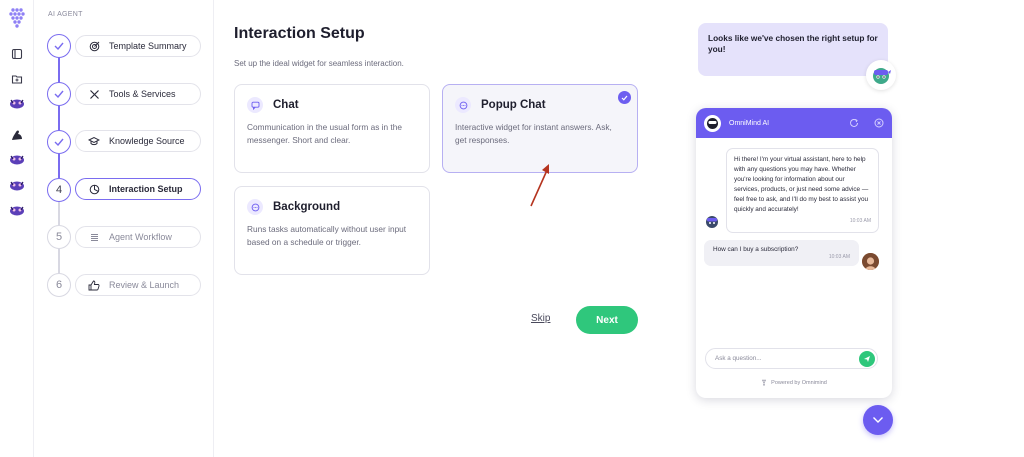 This screenshot has height=457, width=1024. Describe the element at coordinates (94, 141) in the screenshot. I see `graduation-cap-icon` at that location.